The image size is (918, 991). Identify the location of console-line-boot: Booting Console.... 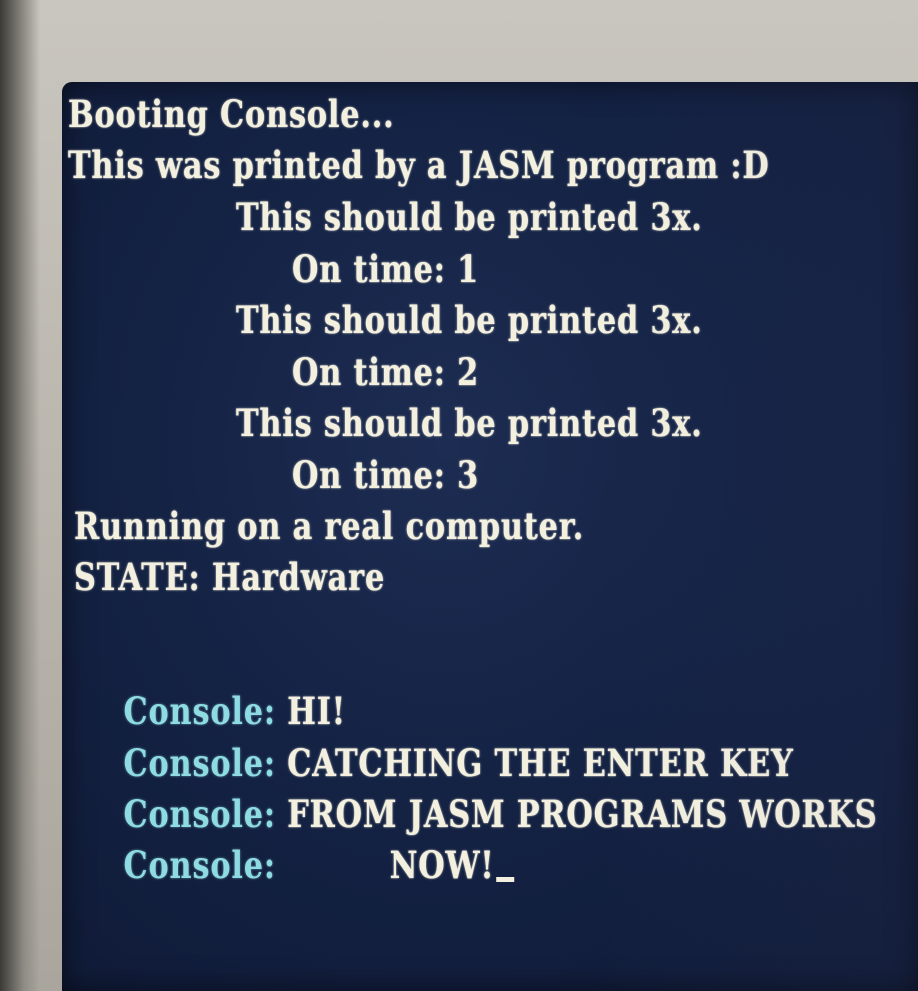
(231, 114).